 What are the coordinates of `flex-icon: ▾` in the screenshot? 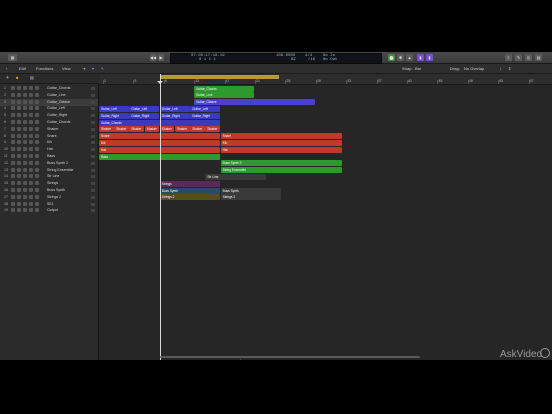 It's located at (93, 68).